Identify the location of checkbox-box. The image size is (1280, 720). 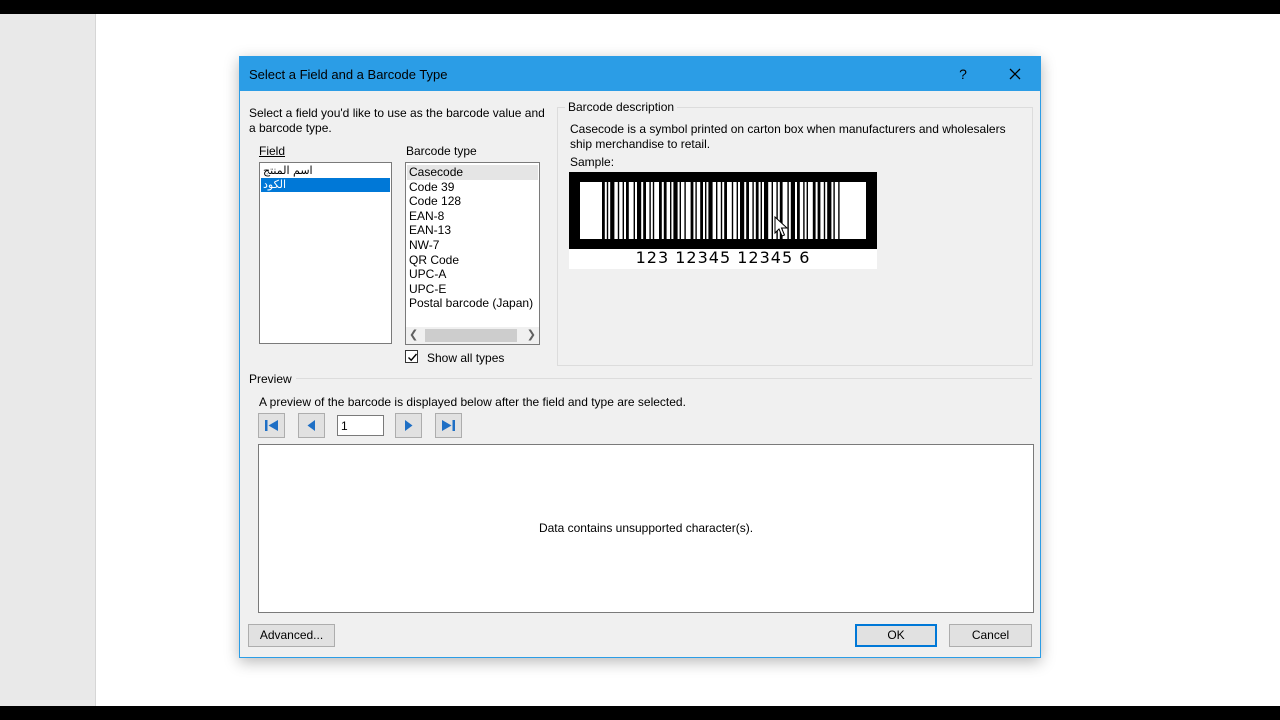
(411, 356).